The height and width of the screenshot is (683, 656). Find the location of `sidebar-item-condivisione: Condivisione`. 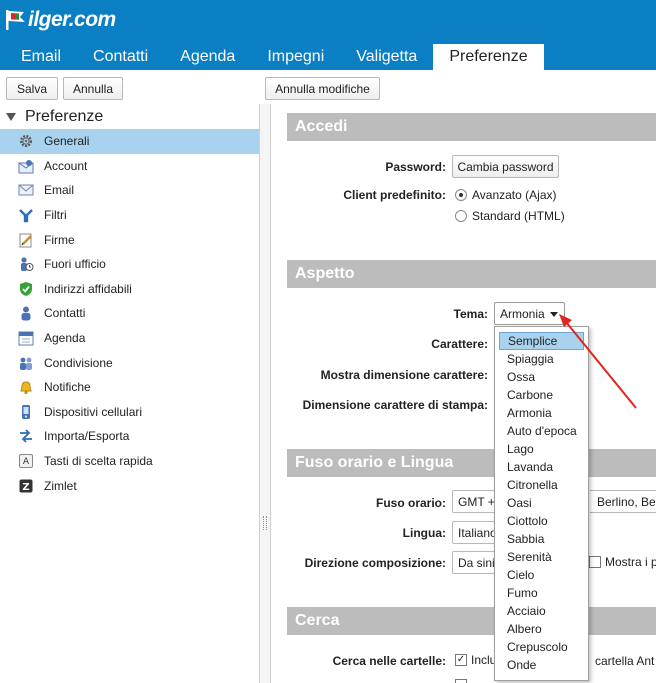

sidebar-item-condivisione: Condivisione is located at coordinates (129, 362).